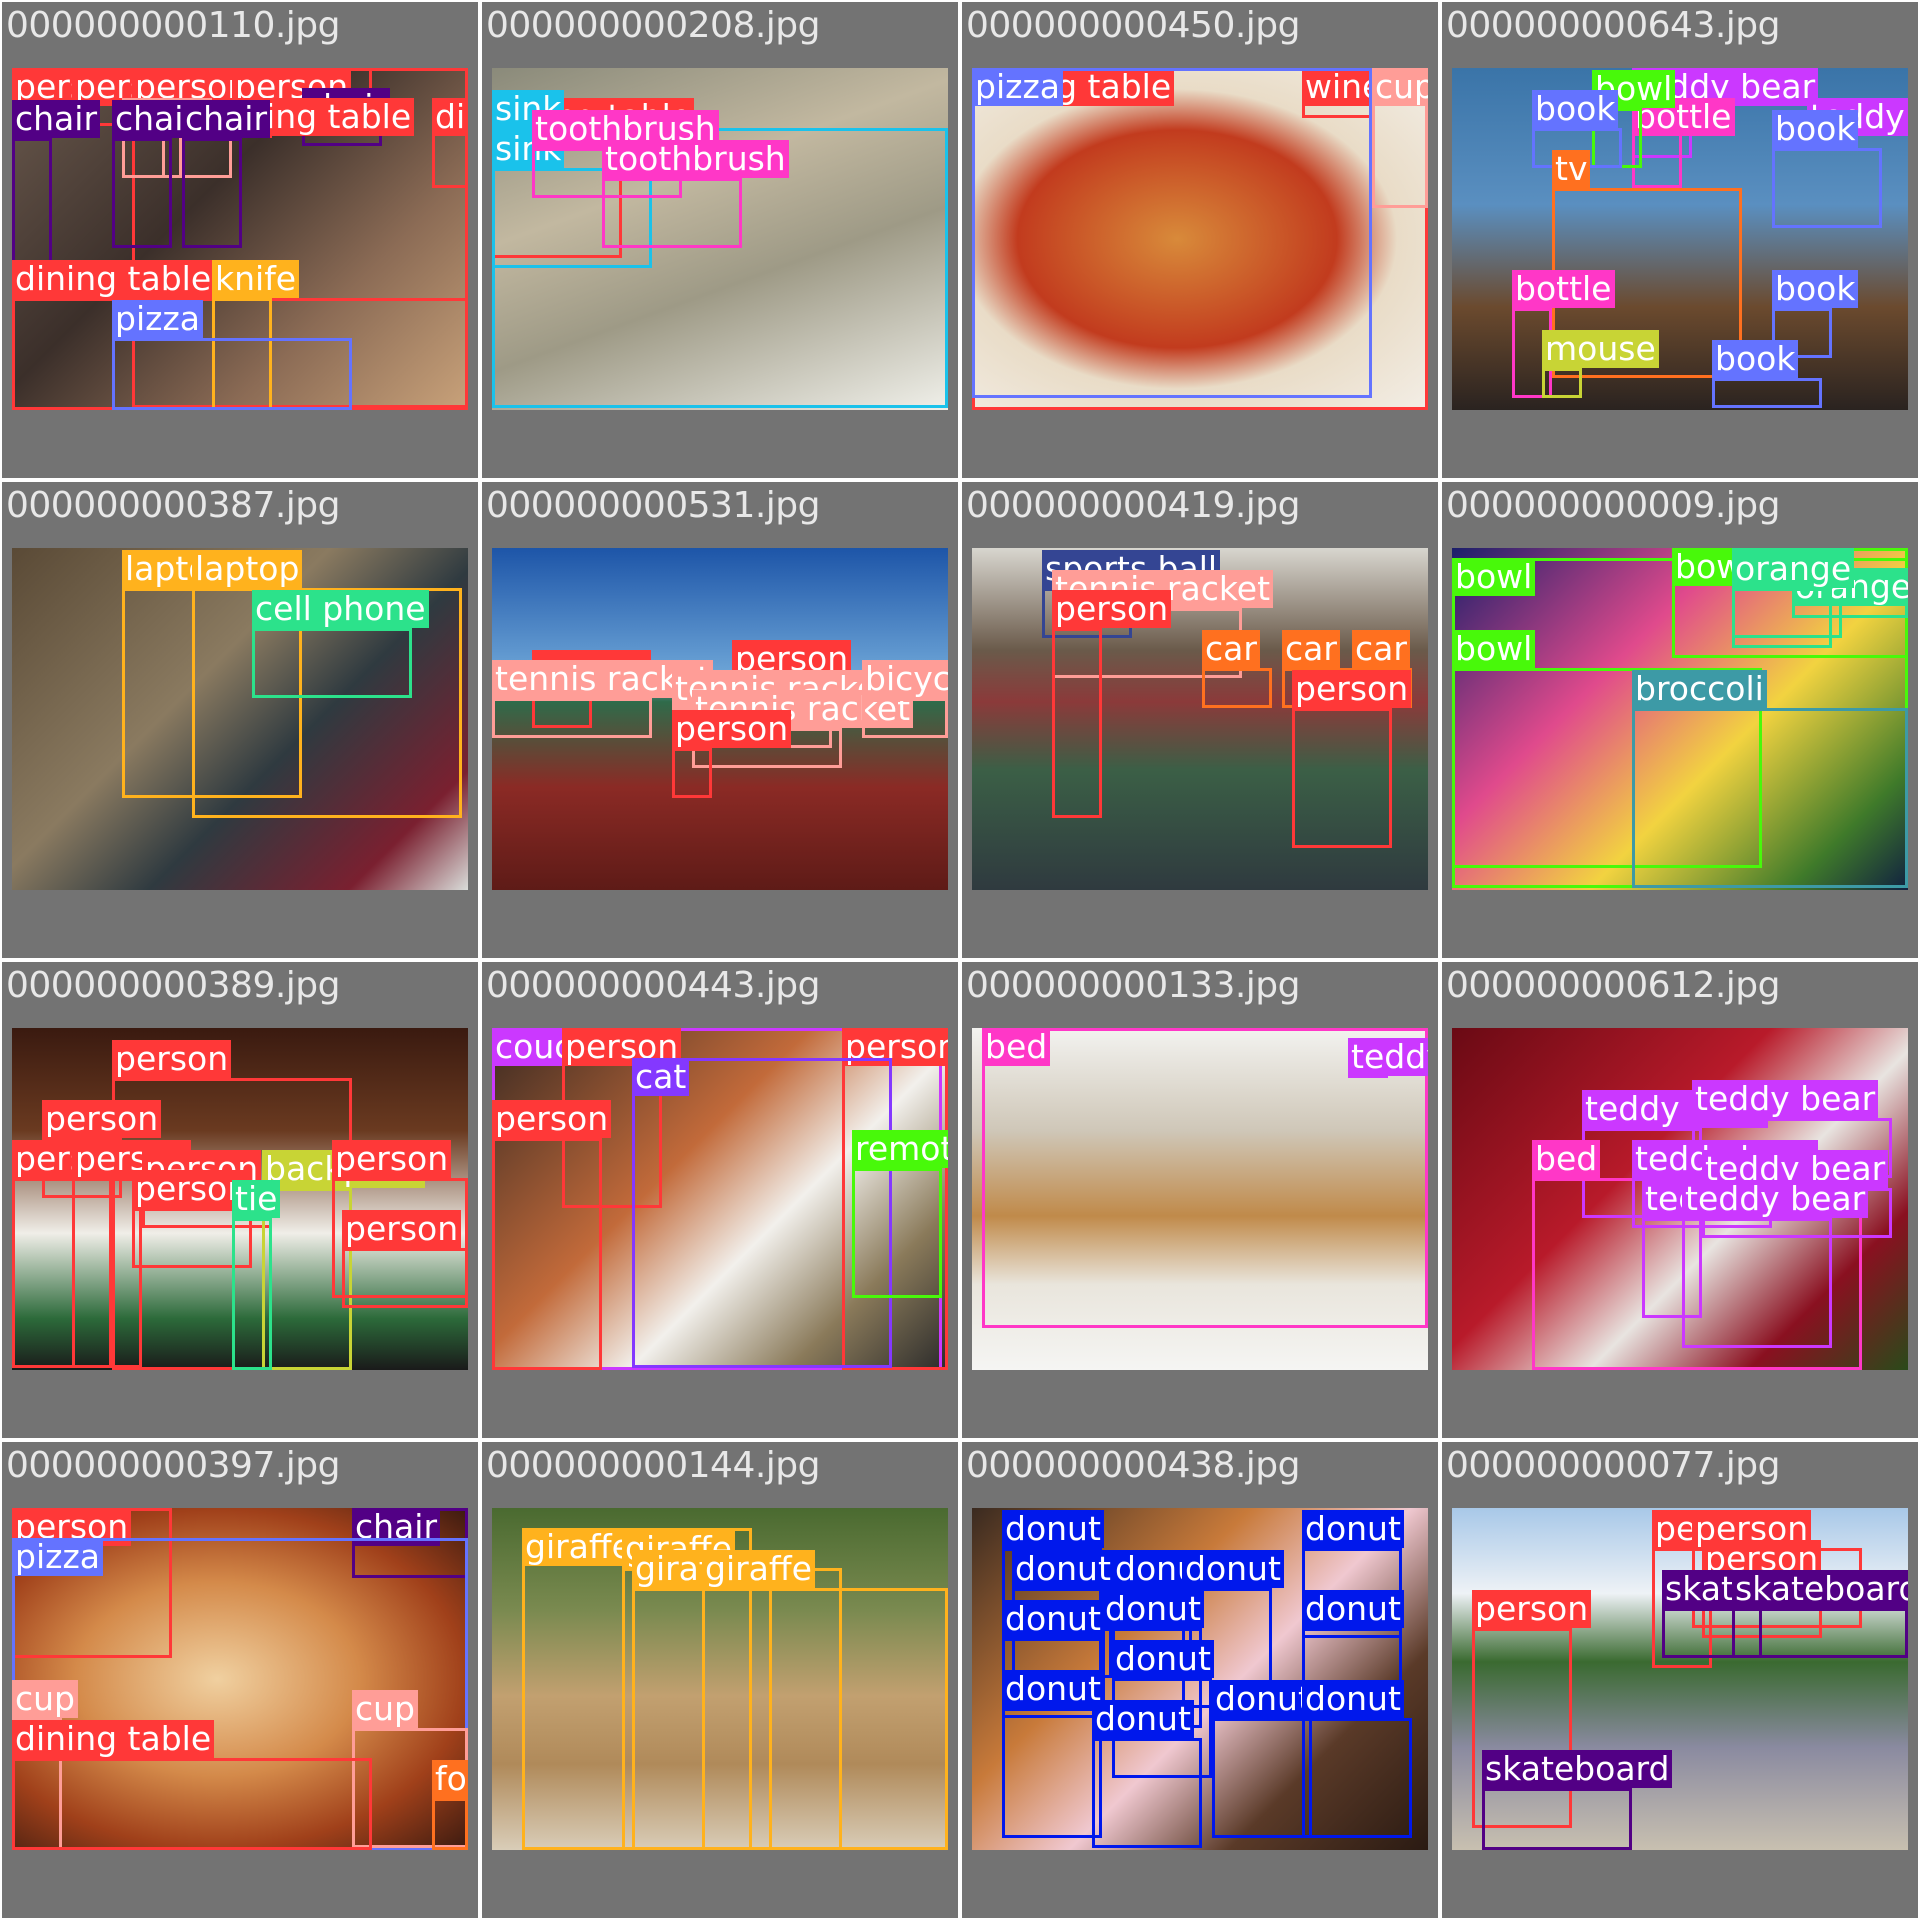 This screenshot has width=1920, height=1920. Describe the element at coordinates (661, 1077) in the screenshot. I see `detection-label: cat` at that location.